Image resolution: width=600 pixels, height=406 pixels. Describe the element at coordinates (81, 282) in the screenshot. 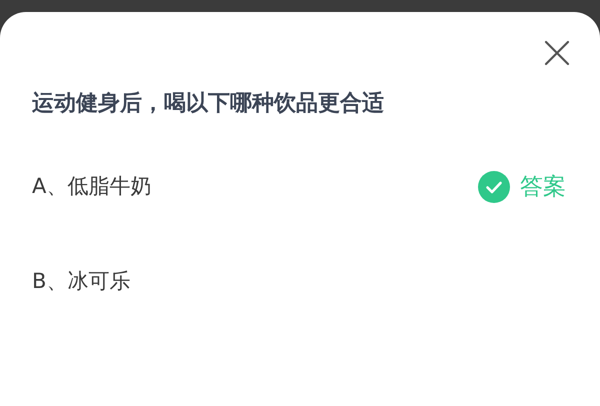

I see `option-text: B、冰可乐` at that location.